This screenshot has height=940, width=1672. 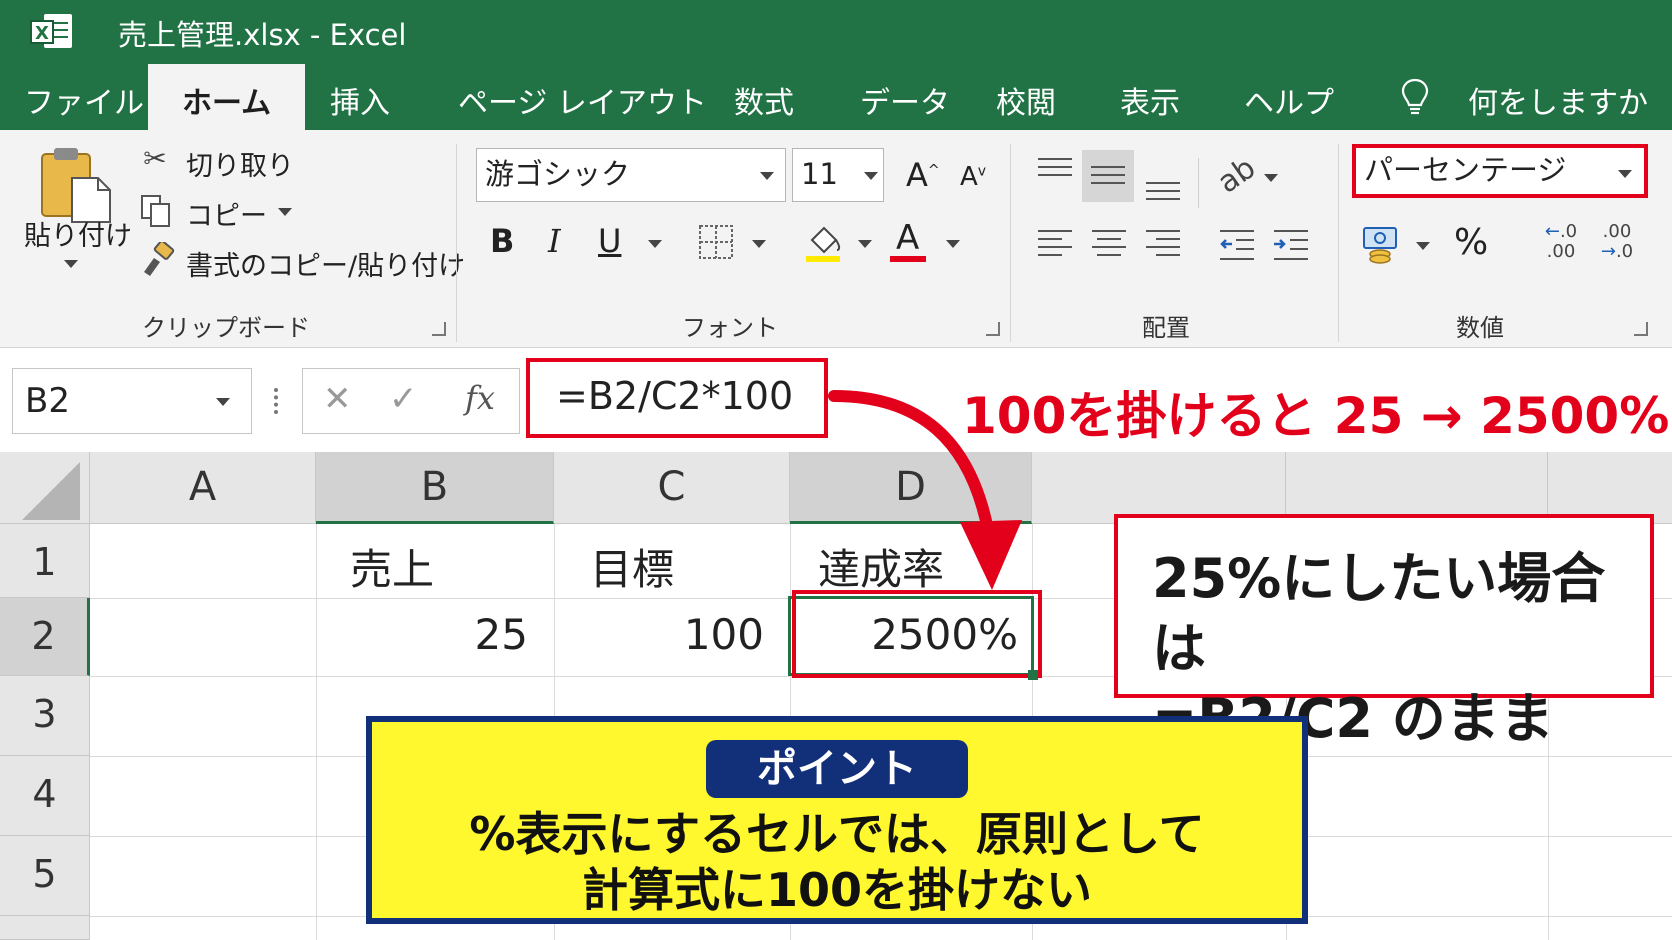 I want to click on align-middle-icon, so click(x=1108, y=178).